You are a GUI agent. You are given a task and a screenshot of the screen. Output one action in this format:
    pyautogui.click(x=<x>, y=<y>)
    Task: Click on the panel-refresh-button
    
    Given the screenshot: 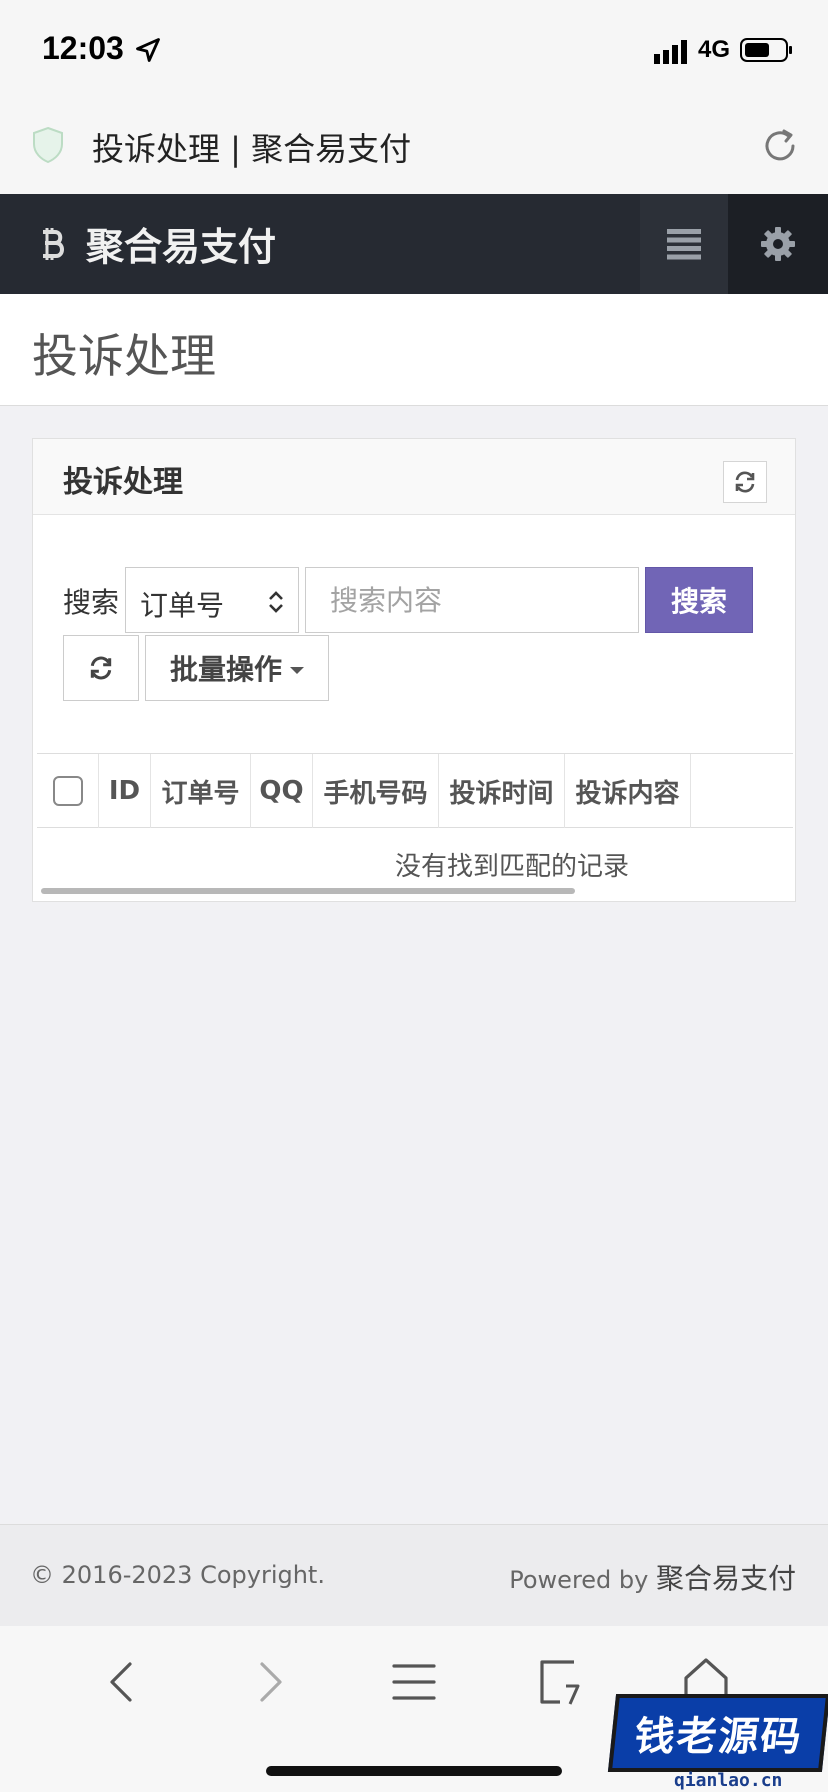 What is the action you would take?
    pyautogui.click(x=745, y=482)
    